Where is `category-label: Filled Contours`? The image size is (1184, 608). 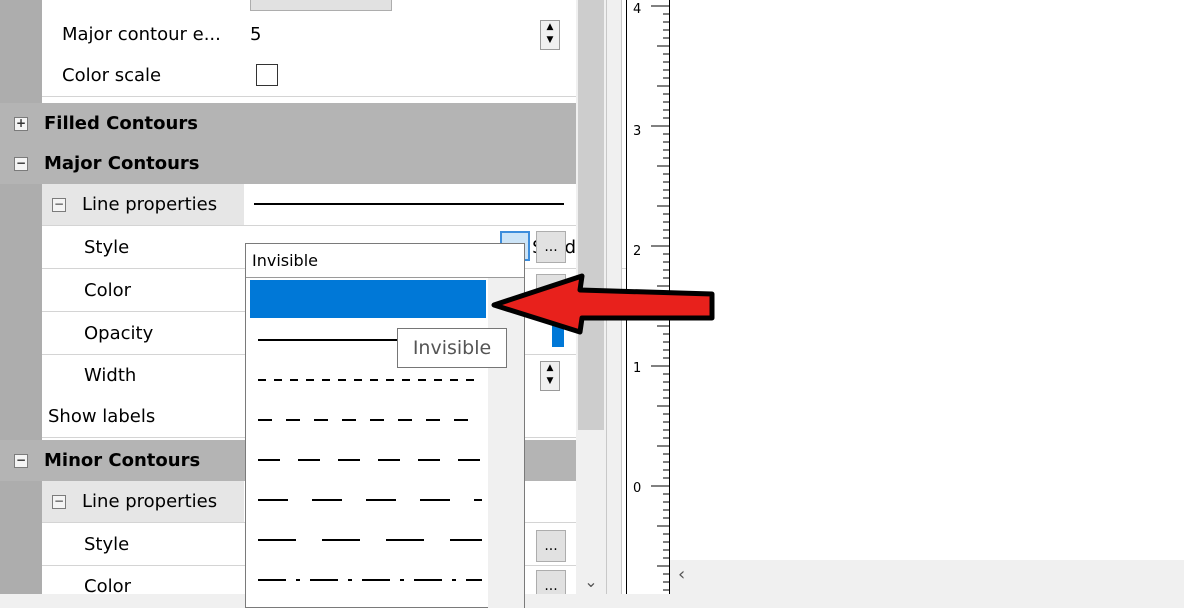
category-label: Filled Contours is located at coordinates (121, 123).